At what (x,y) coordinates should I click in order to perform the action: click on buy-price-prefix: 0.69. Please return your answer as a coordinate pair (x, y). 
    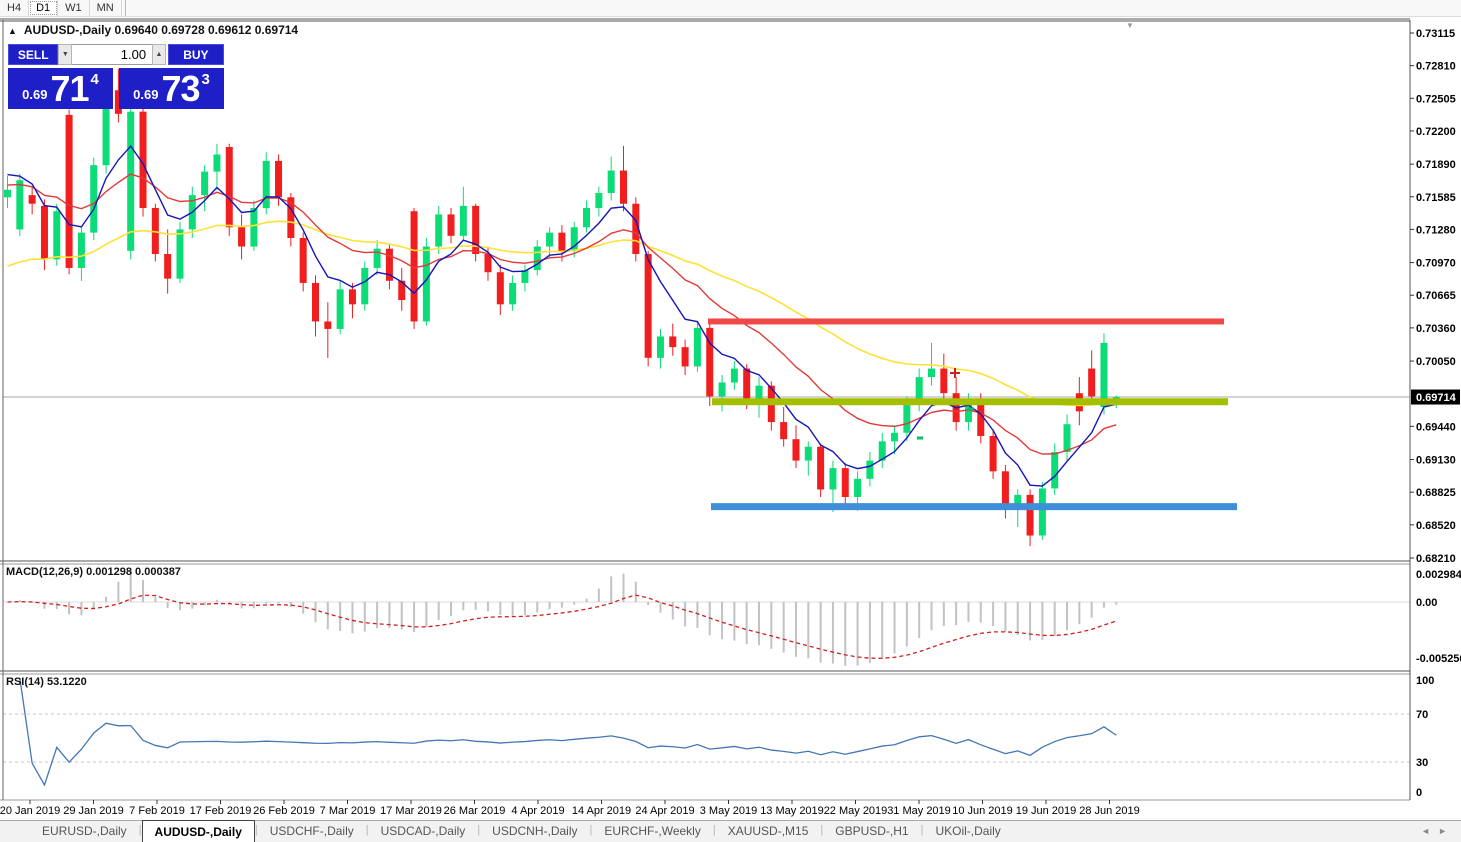
    Looking at the image, I should click on (146, 94).